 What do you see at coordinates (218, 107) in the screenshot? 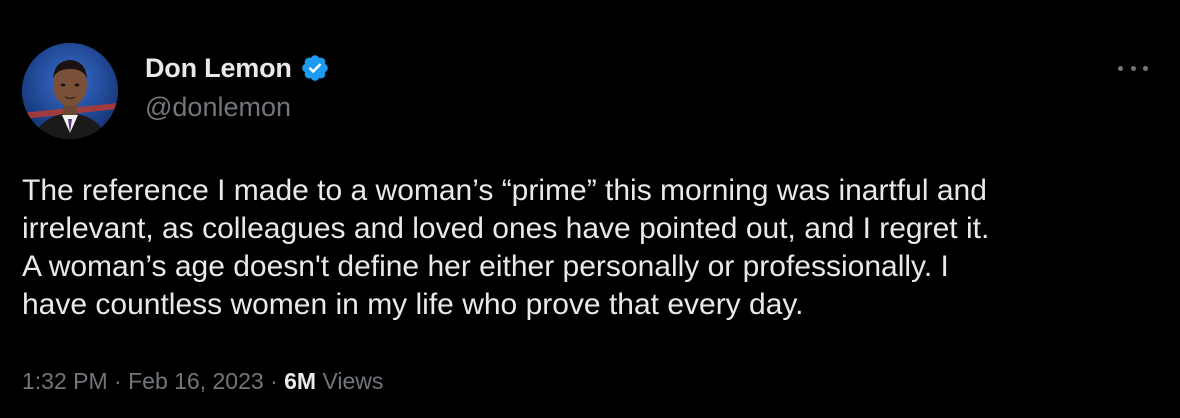
I see `author-handle: @donlemon` at bounding box center [218, 107].